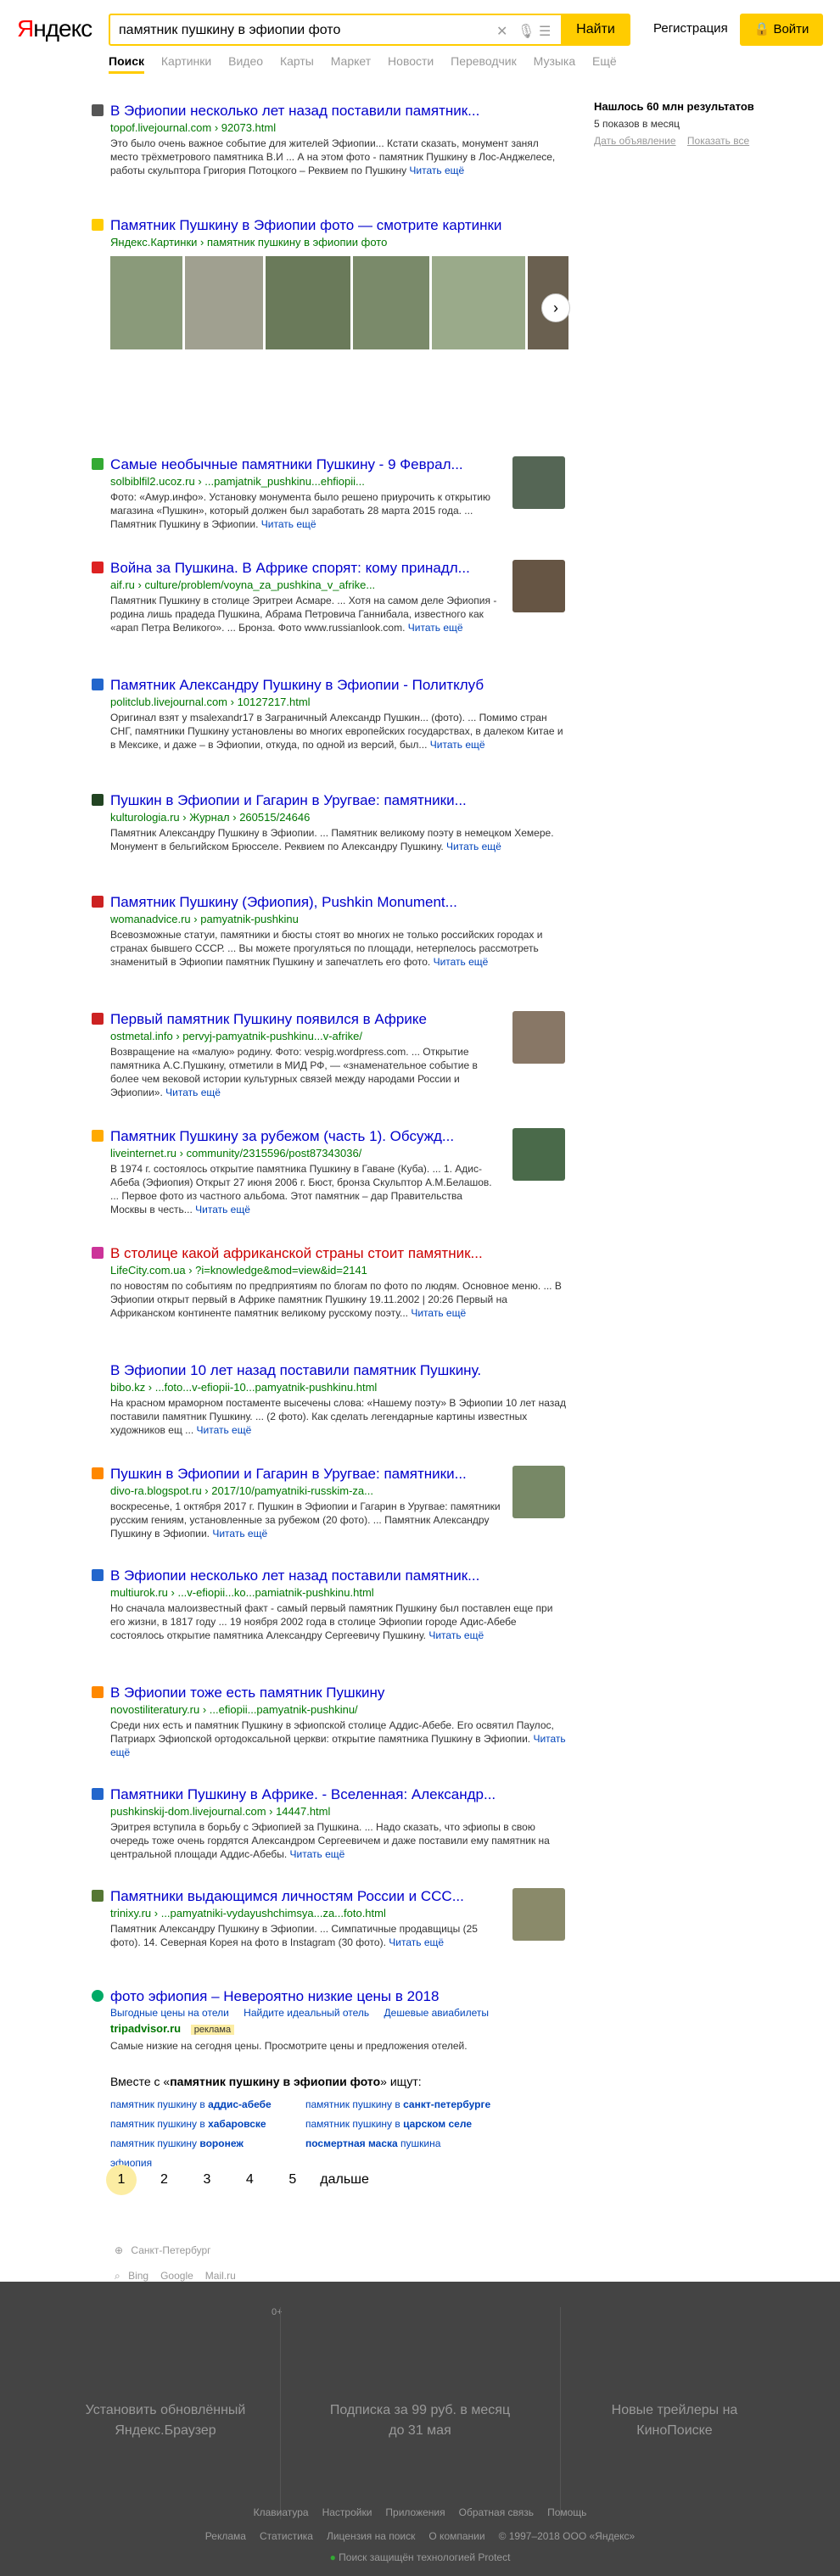  Describe the element at coordinates (207, 2180) in the screenshot. I see `page-3: 3` at that location.